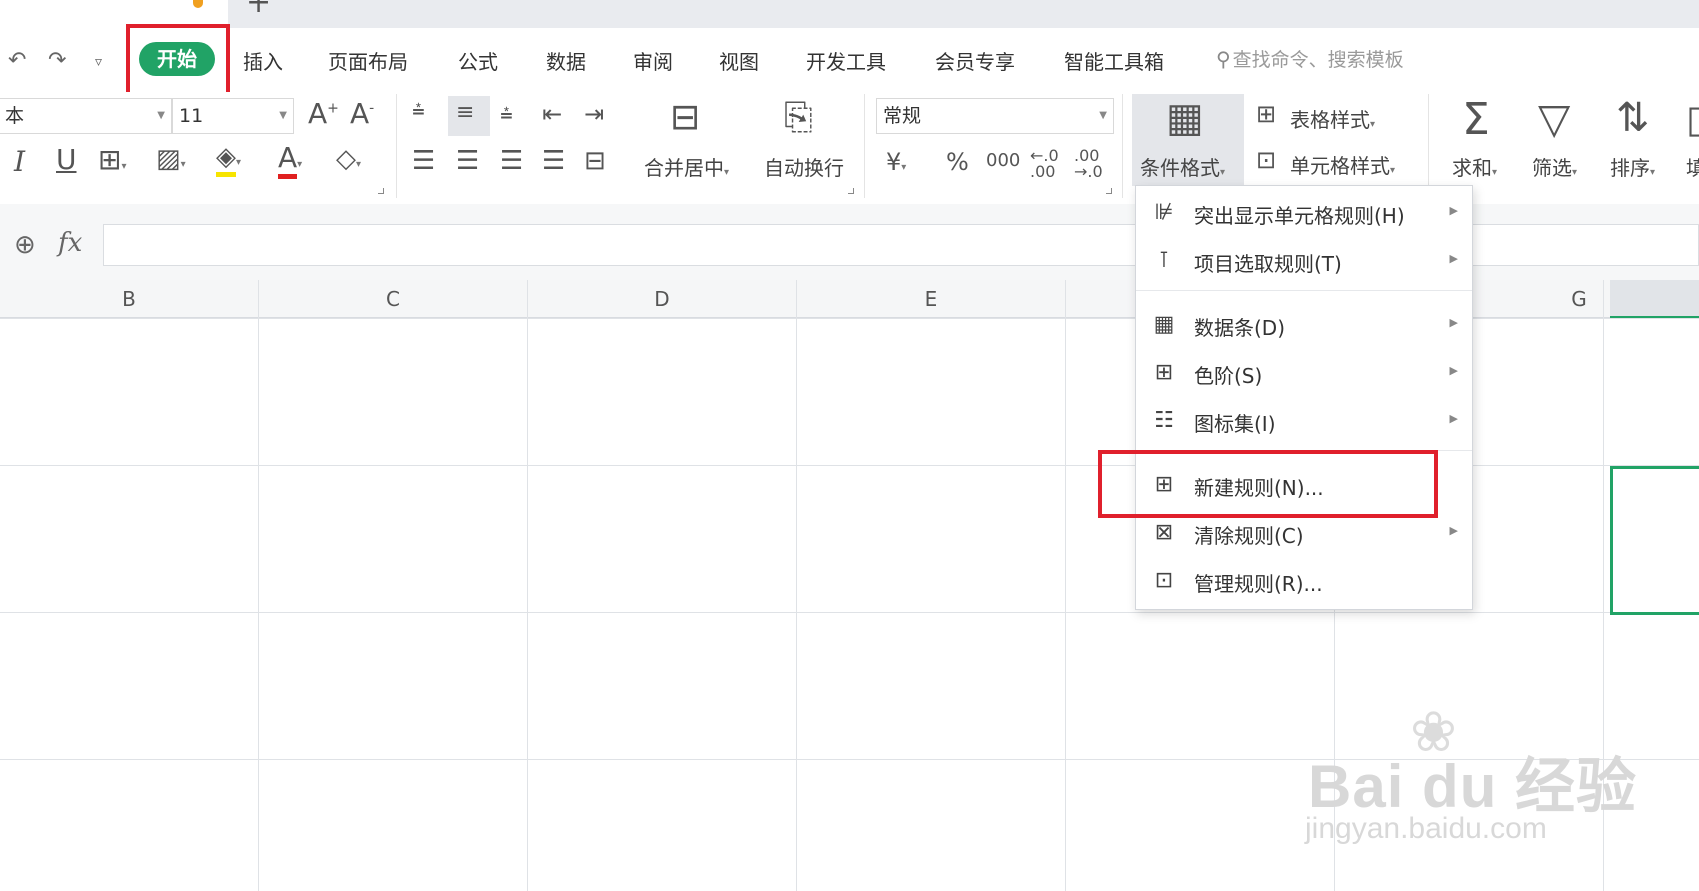  I want to click on italic-icon: I, so click(19, 162).